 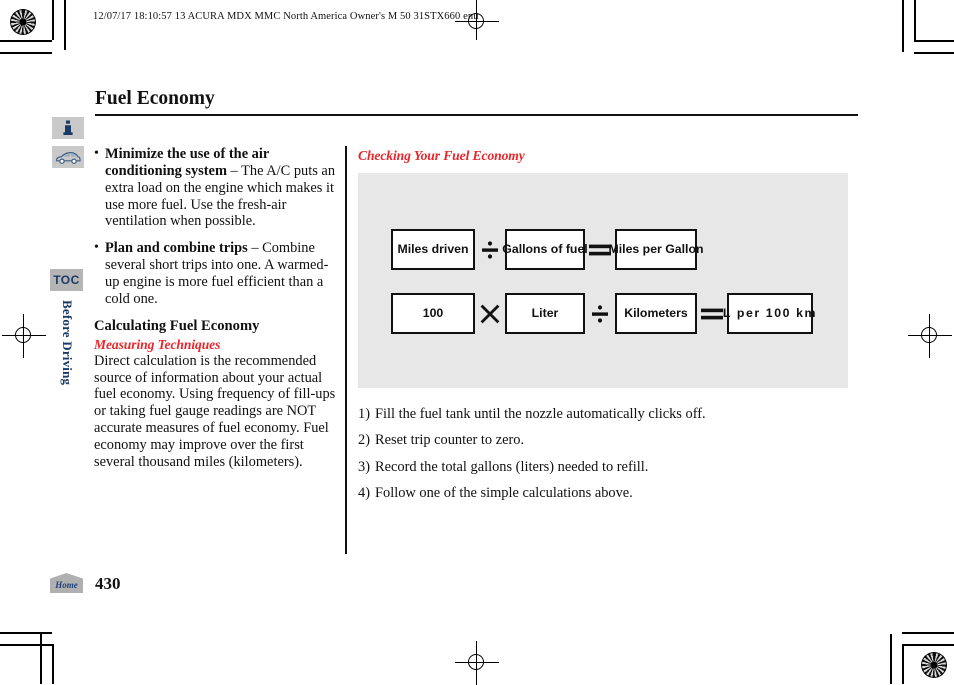 What do you see at coordinates (66, 345) in the screenshot?
I see `section-tab-before-driving: Before Driving` at bounding box center [66, 345].